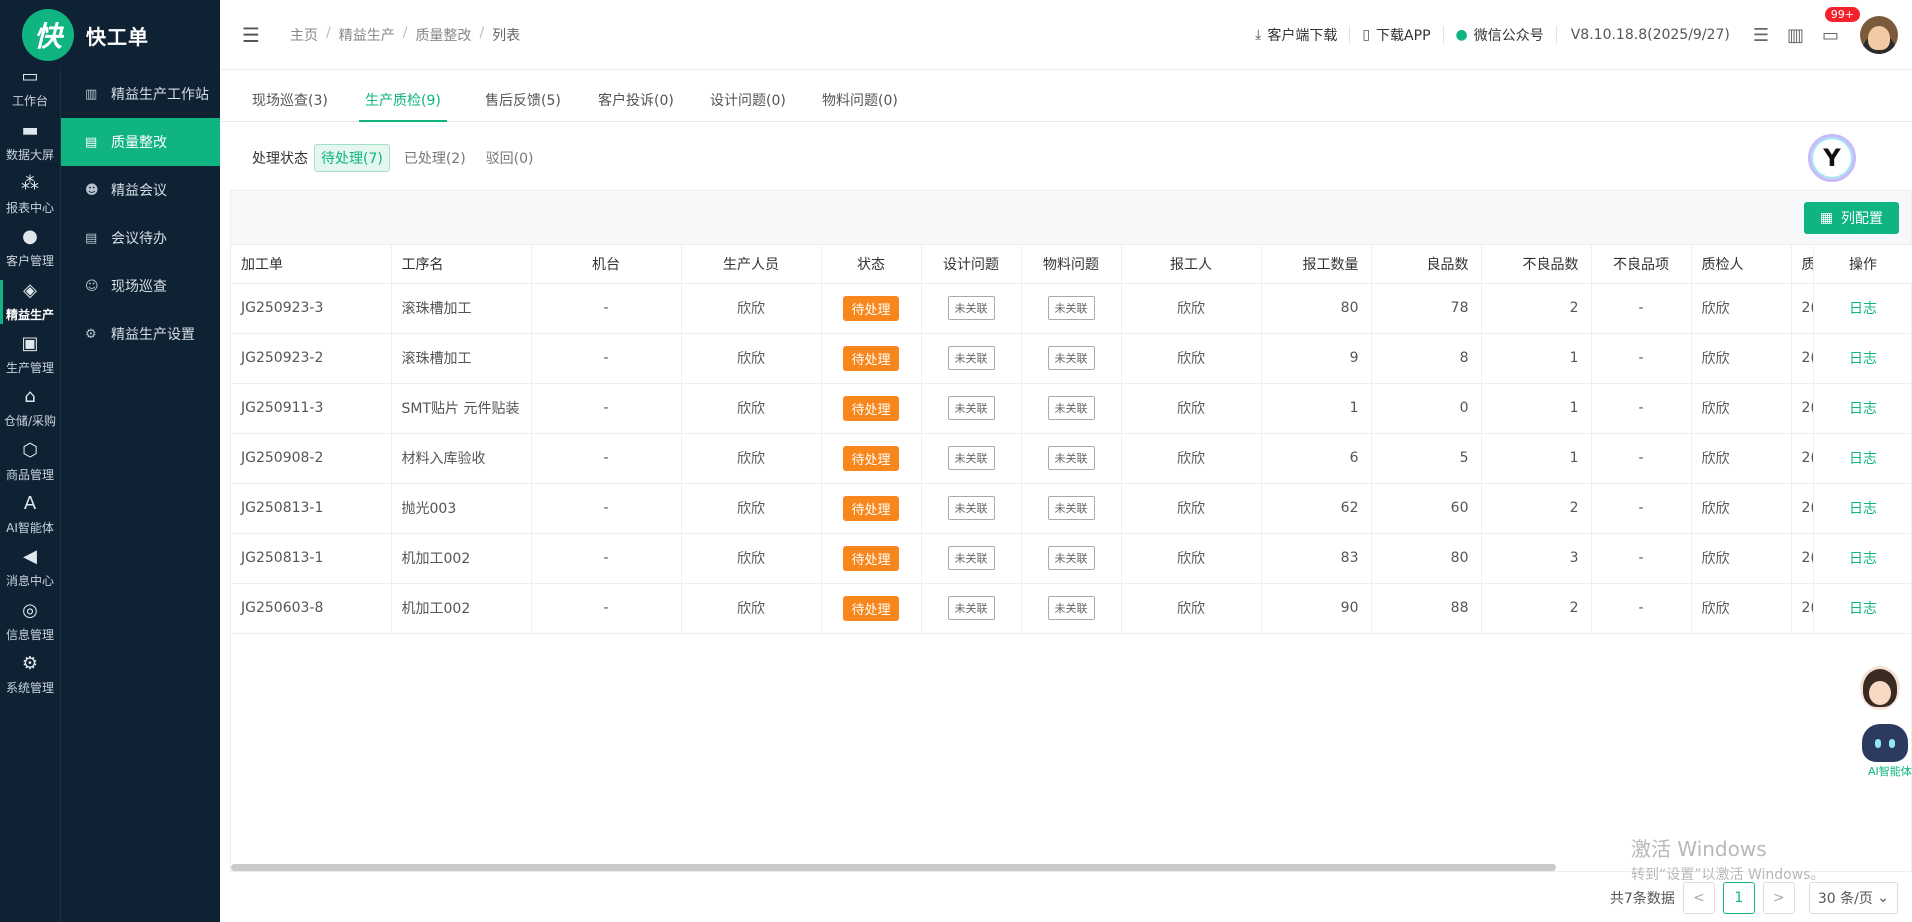 The height and width of the screenshot is (922, 1912). Describe the element at coordinates (30, 130) in the screenshot. I see `screen-icon: ▬` at that location.